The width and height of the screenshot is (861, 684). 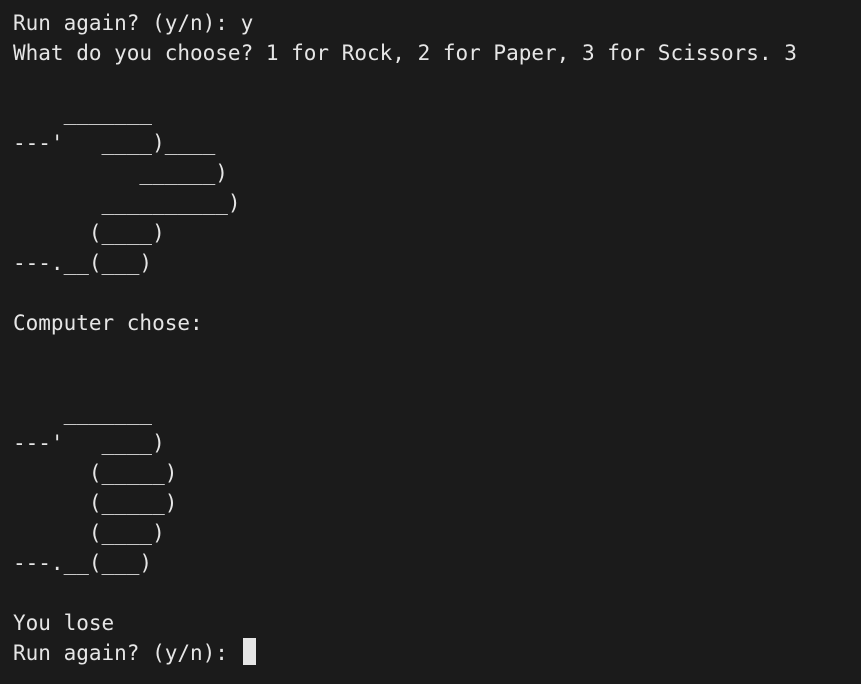 What do you see at coordinates (89, 443) in the screenshot?
I see `computer-rock-art-line: ---' ____)` at bounding box center [89, 443].